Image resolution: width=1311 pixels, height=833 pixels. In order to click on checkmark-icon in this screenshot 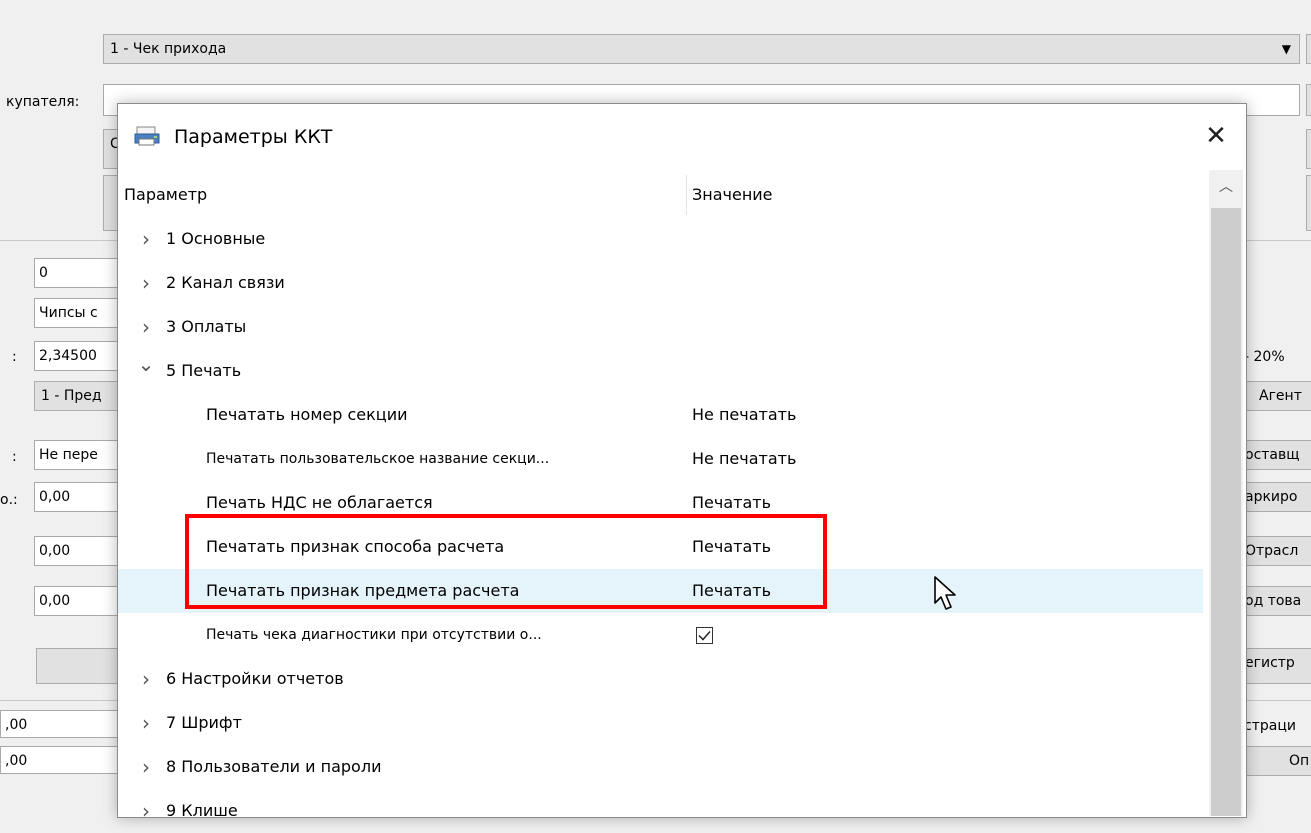, I will do `click(704, 636)`.